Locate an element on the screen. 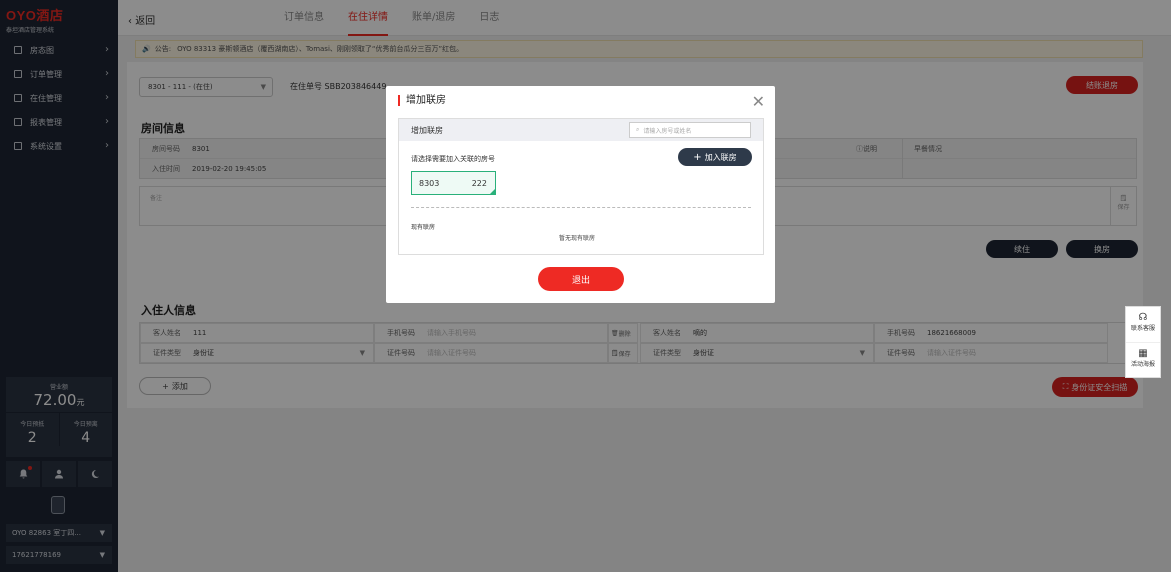 This screenshot has width=1171, height=572. plus-icon: + is located at coordinates (697, 157).